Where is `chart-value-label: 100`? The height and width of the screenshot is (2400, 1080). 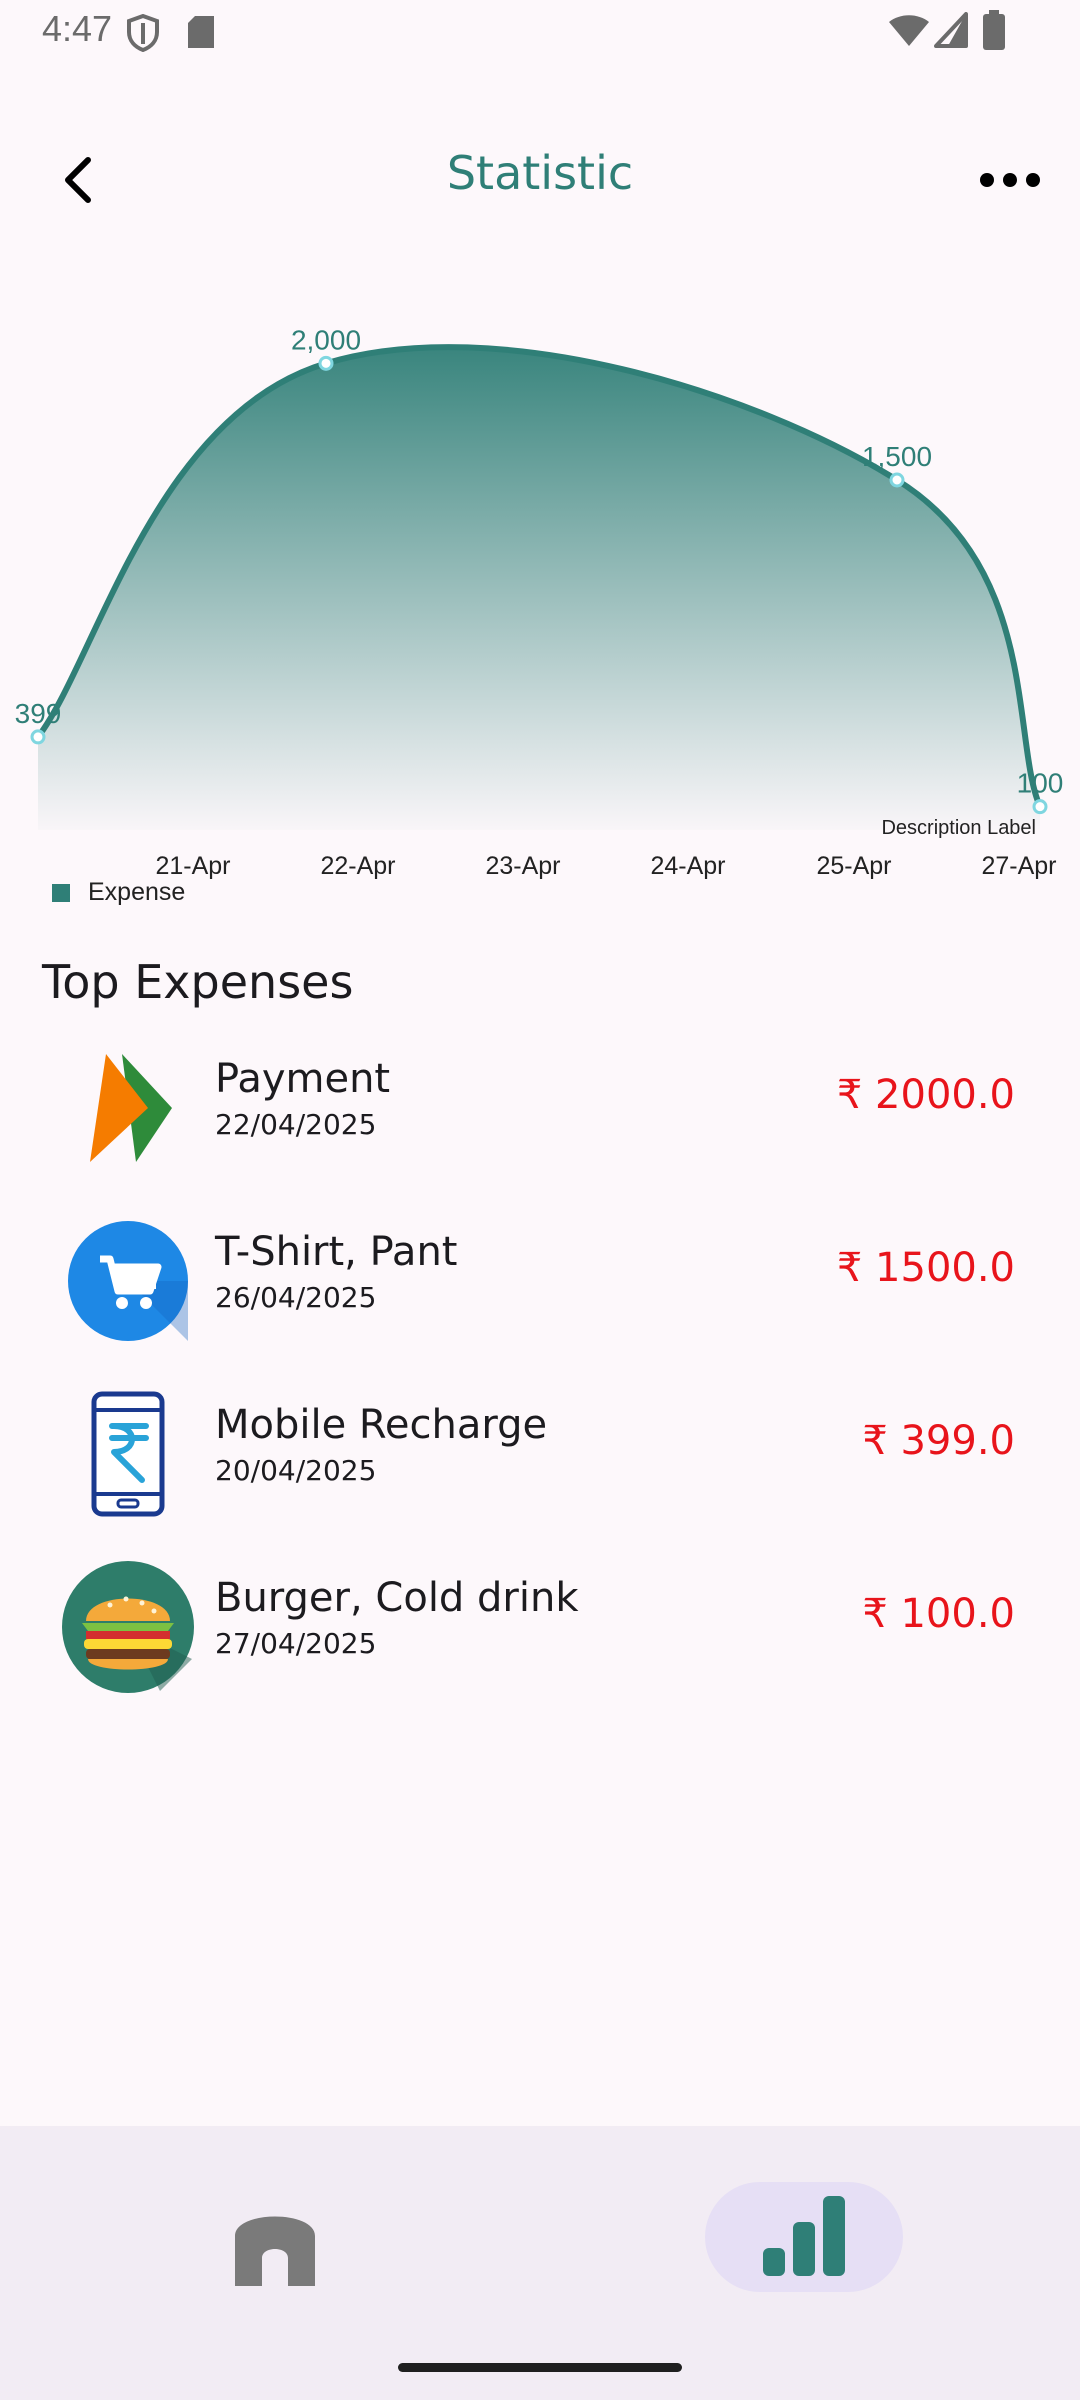 chart-value-label: 100 is located at coordinates (1040, 783).